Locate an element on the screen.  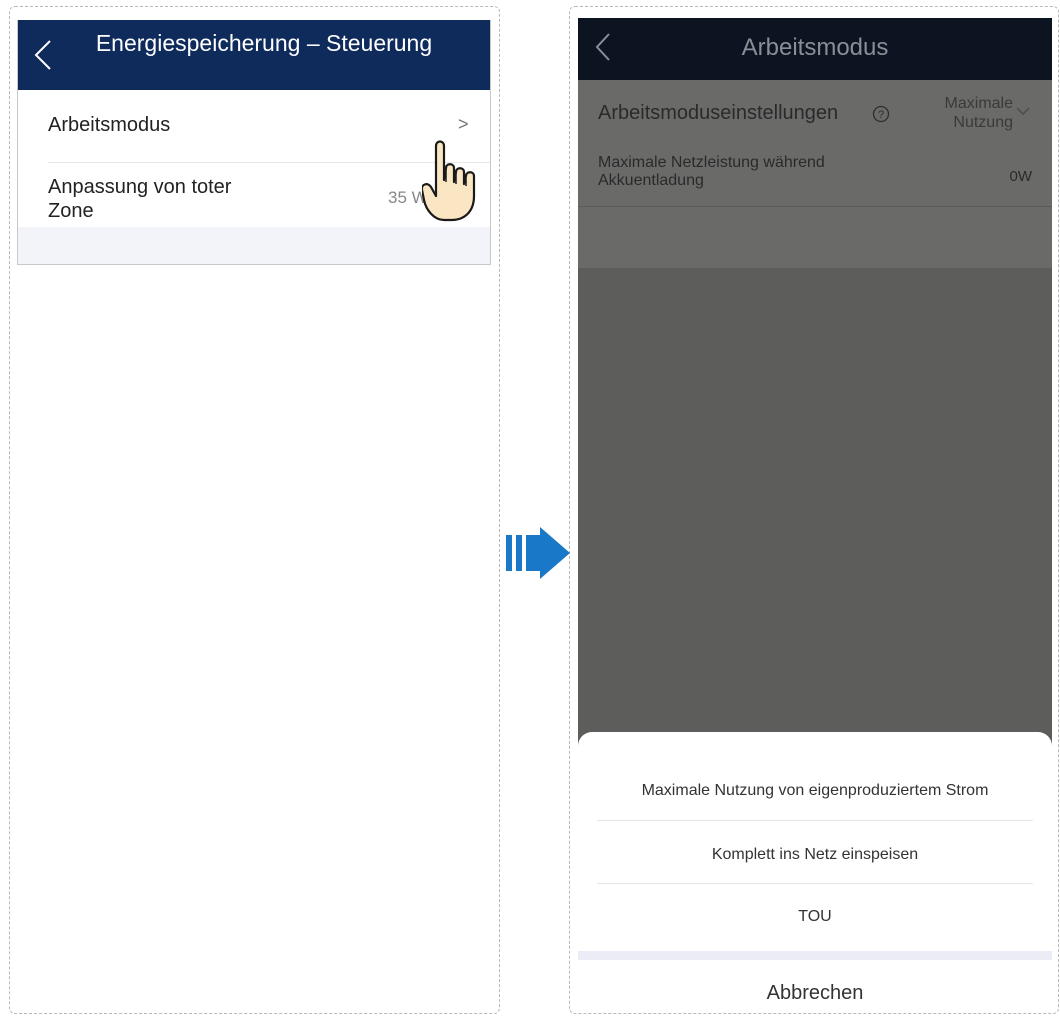
header-bar: Arbeitsmodus is located at coordinates (815, 49).